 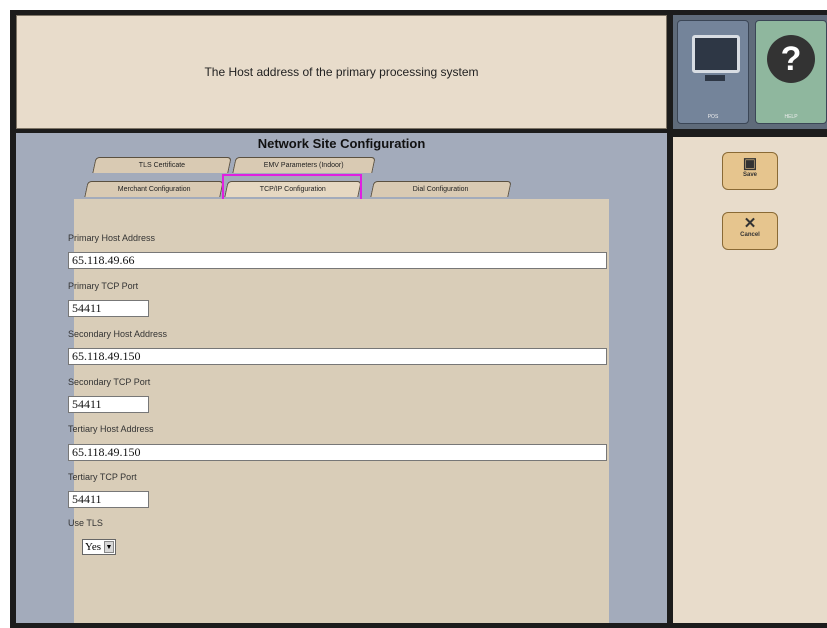 What do you see at coordinates (102, 477) in the screenshot?
I see `tertiary-port-label: Tertiary TCP Port` at bounding box center [102, 477].